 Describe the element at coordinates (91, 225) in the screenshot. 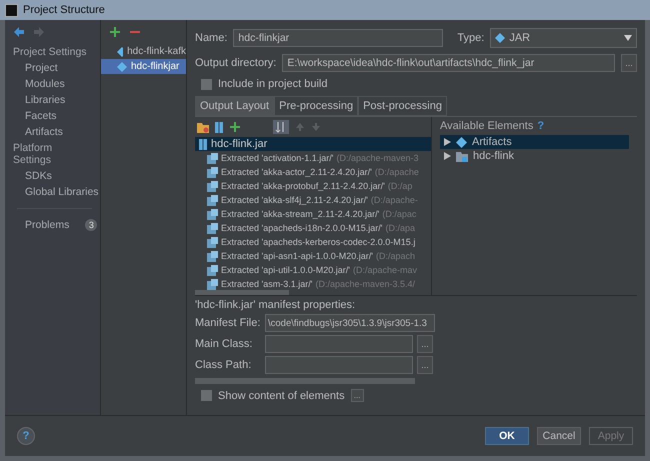

I see `problems-count-badge: 3` at that location.